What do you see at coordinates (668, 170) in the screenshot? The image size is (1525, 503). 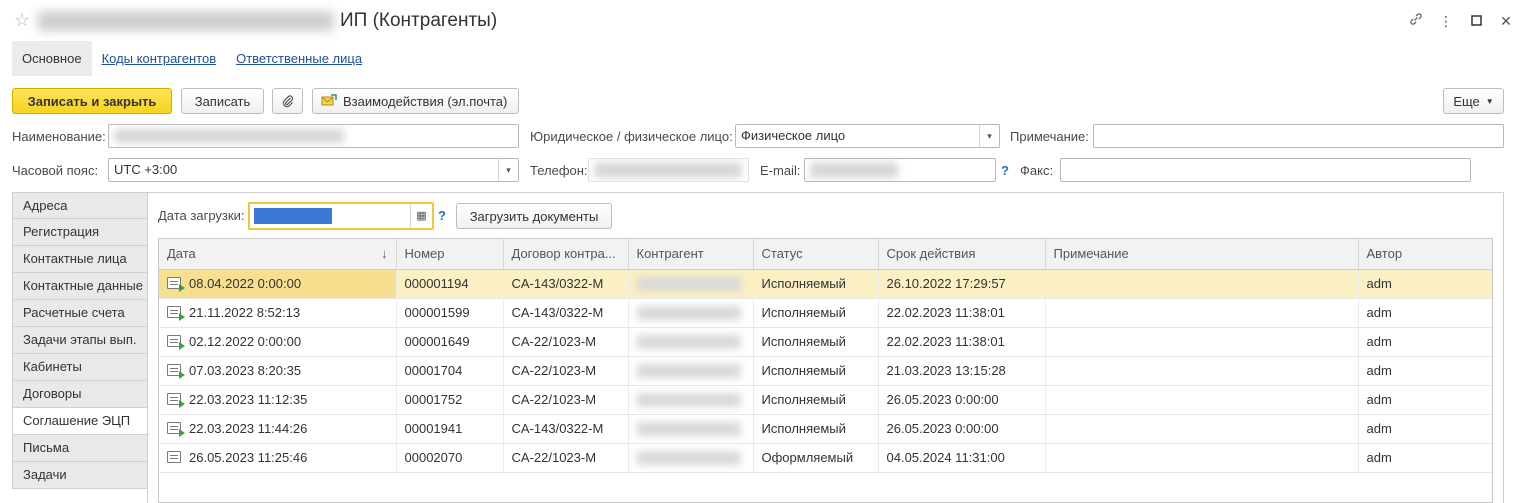 I see `phone-field` at bounding box center [668, 170].